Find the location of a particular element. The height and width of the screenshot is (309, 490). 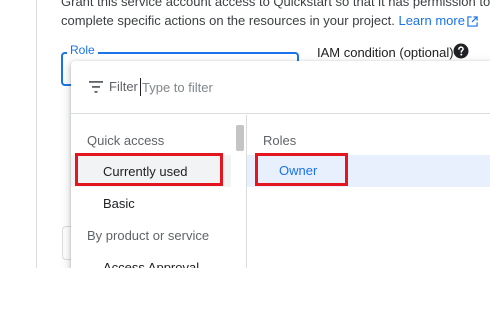

left-rule is located at coordinates (36, 134).